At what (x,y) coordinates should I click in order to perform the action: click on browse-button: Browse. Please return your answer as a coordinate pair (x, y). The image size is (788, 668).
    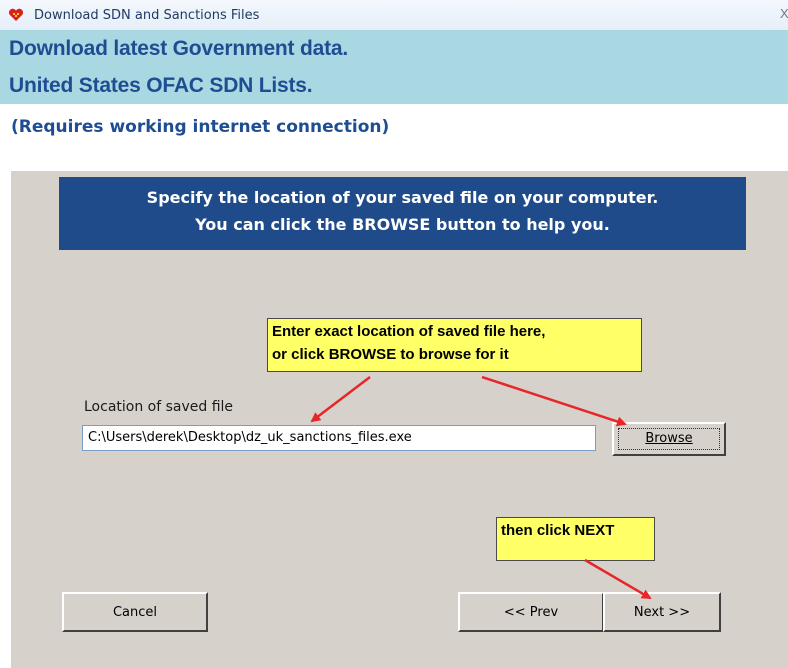
    Looking at the image, I should click on (669, 439).